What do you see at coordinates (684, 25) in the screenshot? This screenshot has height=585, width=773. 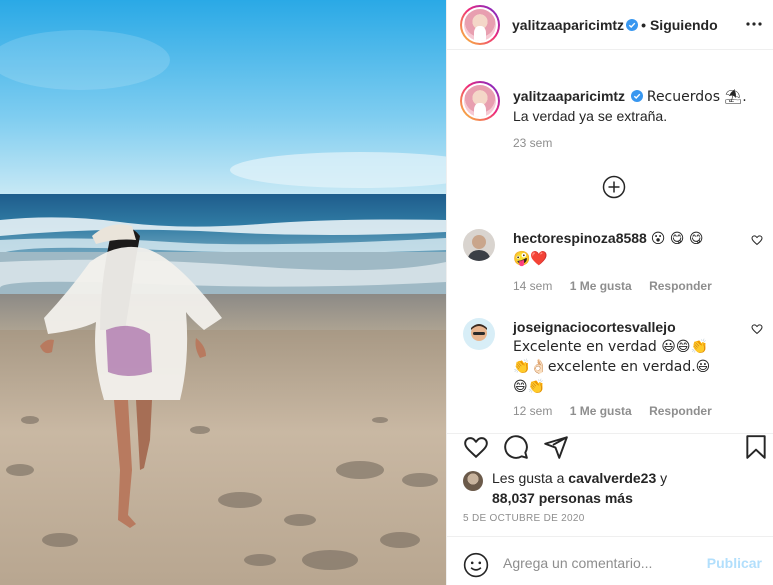 I see `following-button: Siguiendo` at bounding box center [684, 25].